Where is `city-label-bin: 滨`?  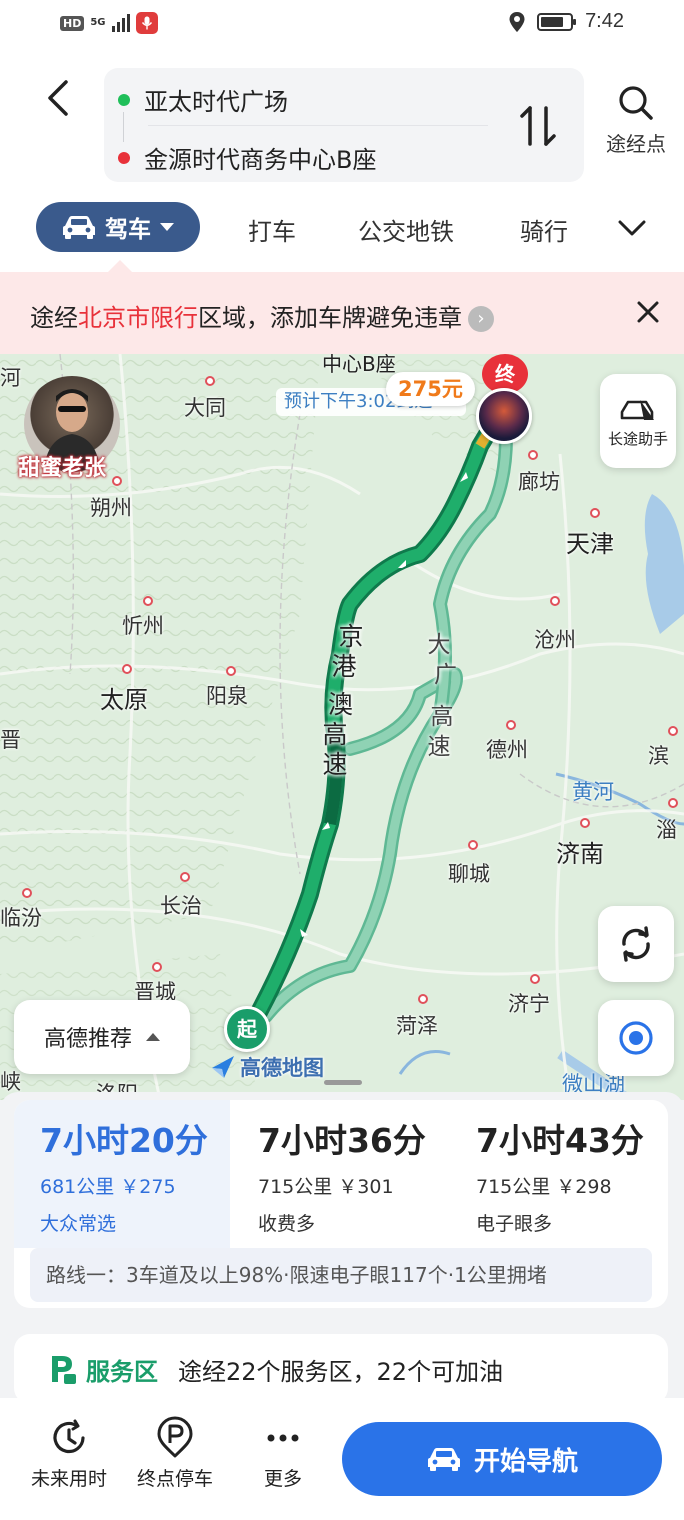 city-label-bin: 滨 is located at coordinates (658, 756).